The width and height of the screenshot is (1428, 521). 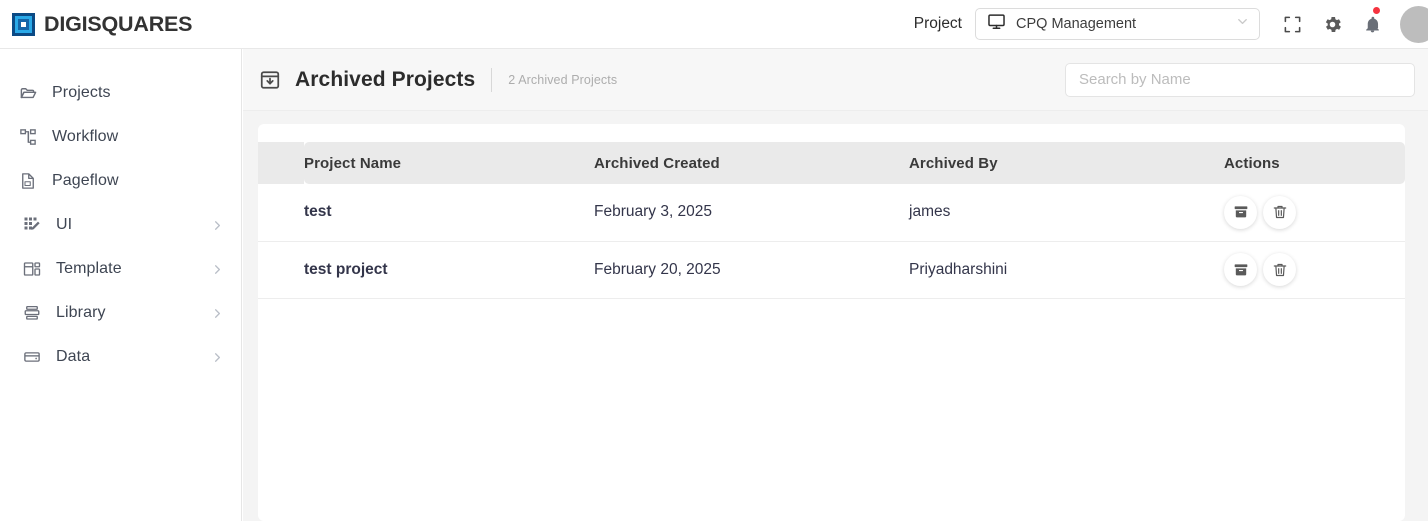 I want to click on column-header-actions: Actions, so click(x=1314, y=163).